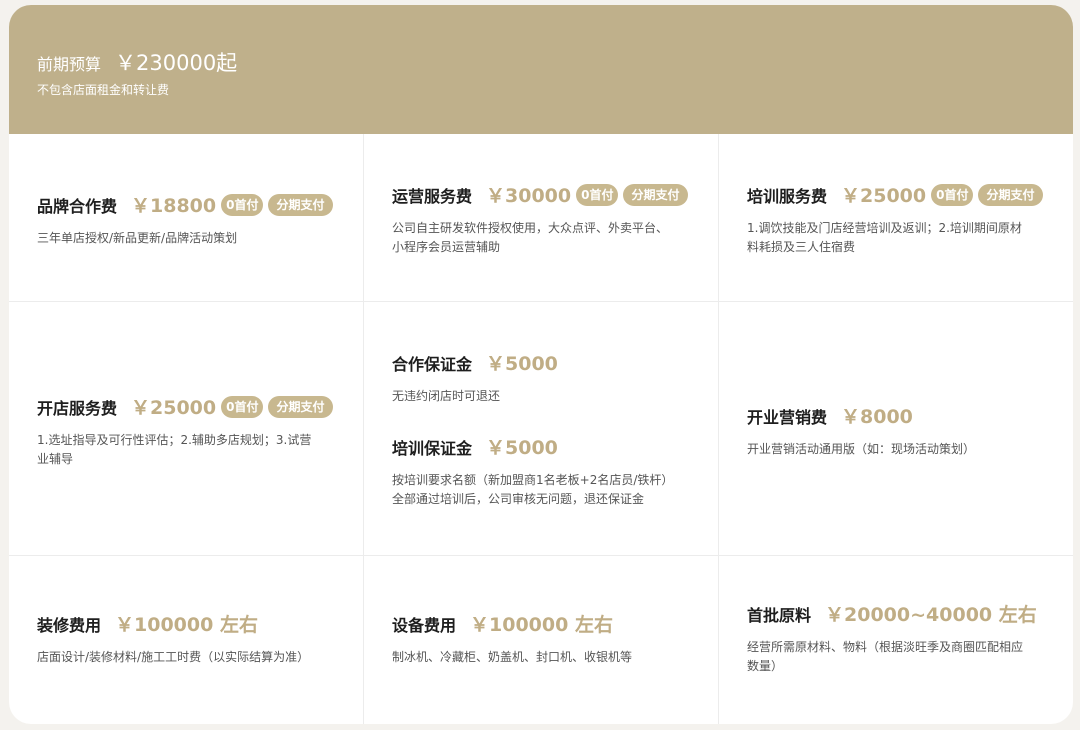  What do you see at coordinates (765, 666) in the screenshot?
I see `fee-desc-line: 数量）` at bounding box center [765, 666].